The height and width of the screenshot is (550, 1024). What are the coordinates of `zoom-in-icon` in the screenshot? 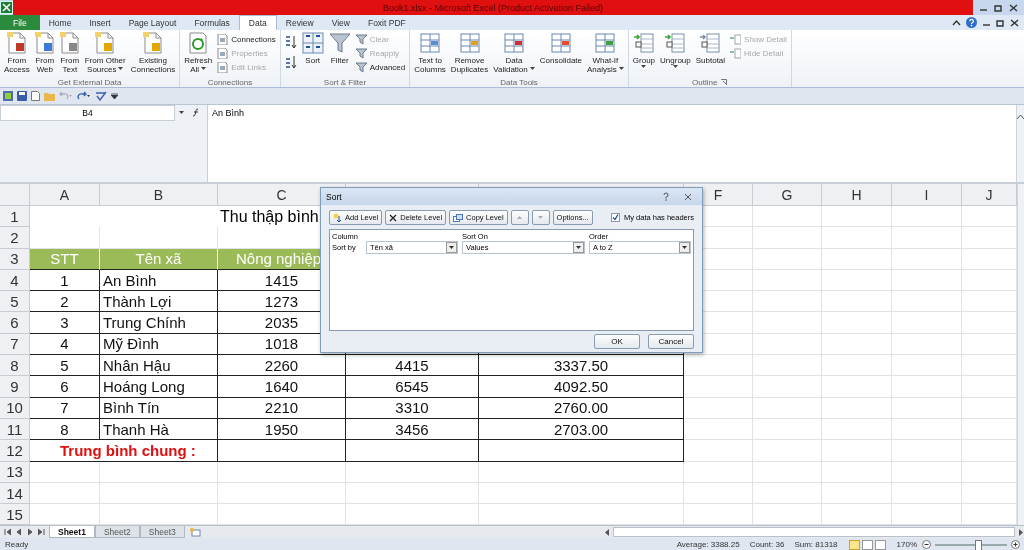 It's located at (1015, 544).